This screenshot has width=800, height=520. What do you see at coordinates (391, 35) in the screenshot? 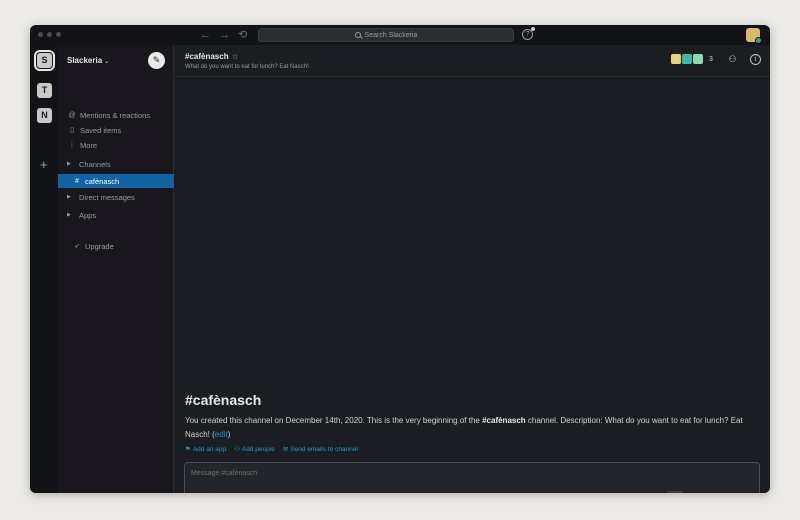
I see `search-placeholder: Search Slackeria` at bounding box center [391, 35].